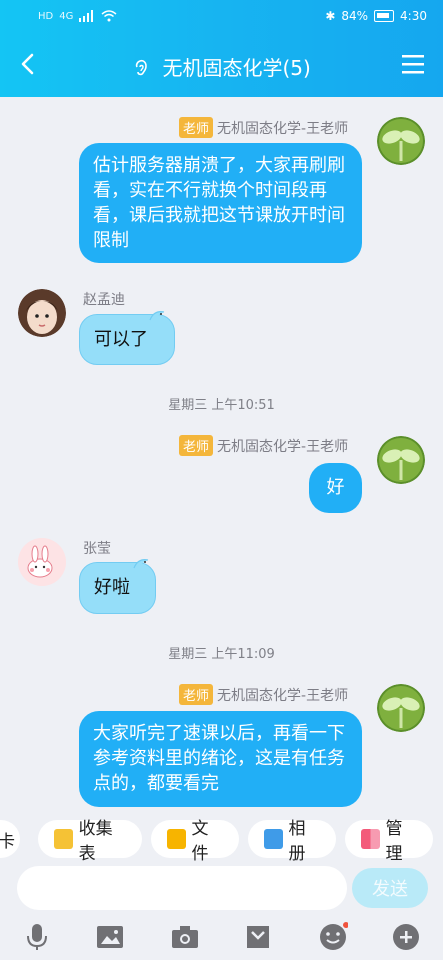 The width and height of the screenshot is (443, 960). What do you see at coordinates (110, 937) in the screenshot?
I see `image-icon` at bounding box center [110, 937].